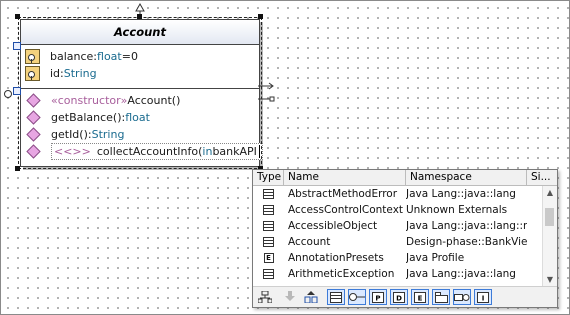 The image size is (570, 315). I want to click on scrollbar-thumb, so click(549, 217).